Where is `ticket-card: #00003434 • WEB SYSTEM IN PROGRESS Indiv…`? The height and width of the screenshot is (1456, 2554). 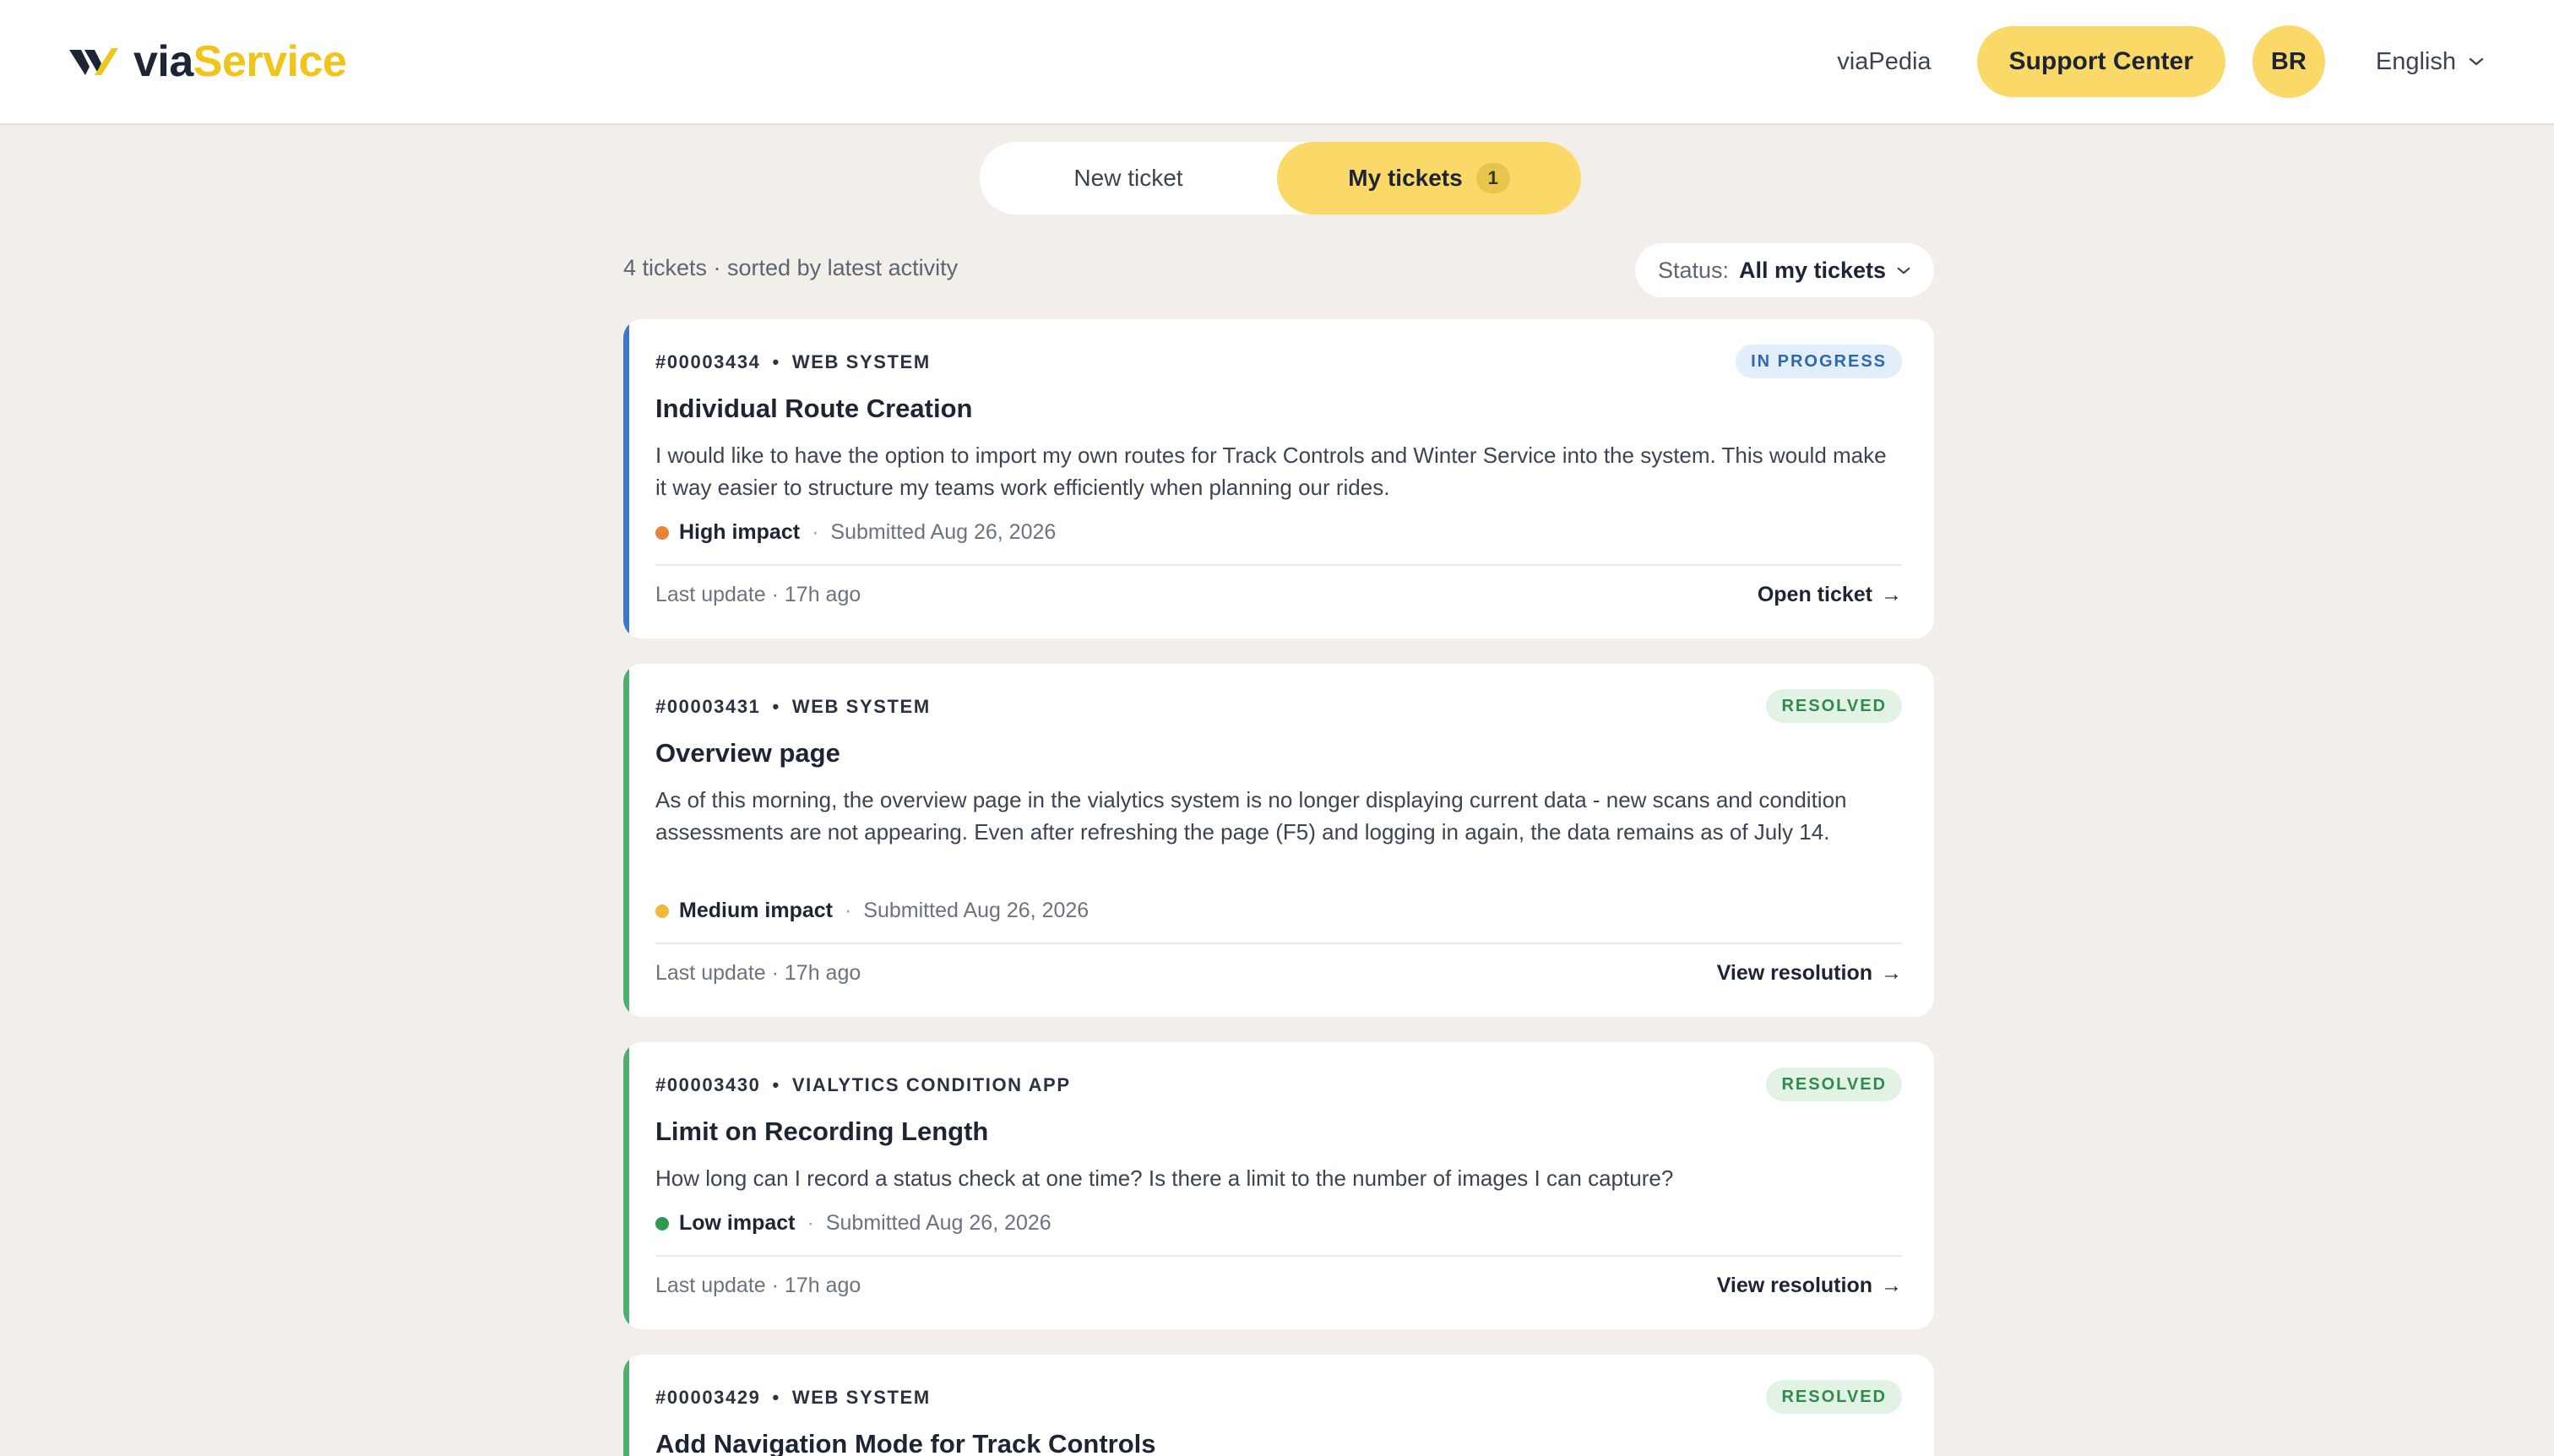 ticket-card: #00003434 • WEB SYSTEM IN PROGRESS Indiv… is located at coordinates (1278, 479).